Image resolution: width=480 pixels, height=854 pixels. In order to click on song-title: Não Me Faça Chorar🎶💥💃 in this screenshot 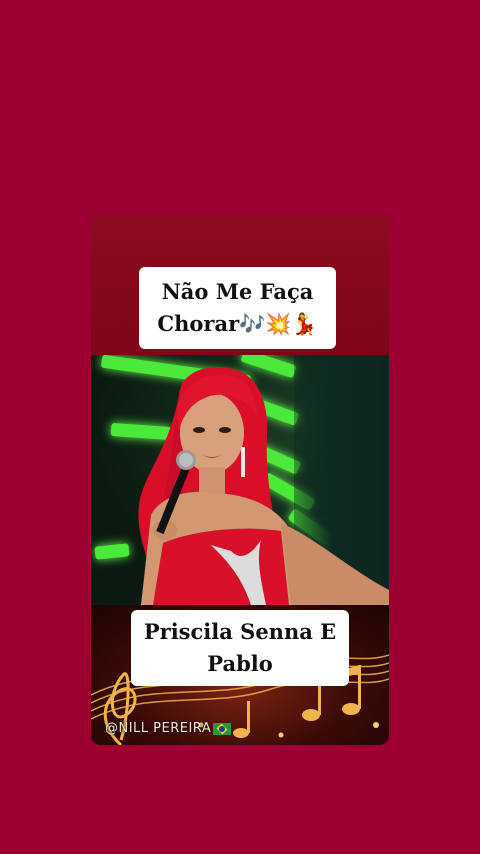, I will do `click(237, 307)`.